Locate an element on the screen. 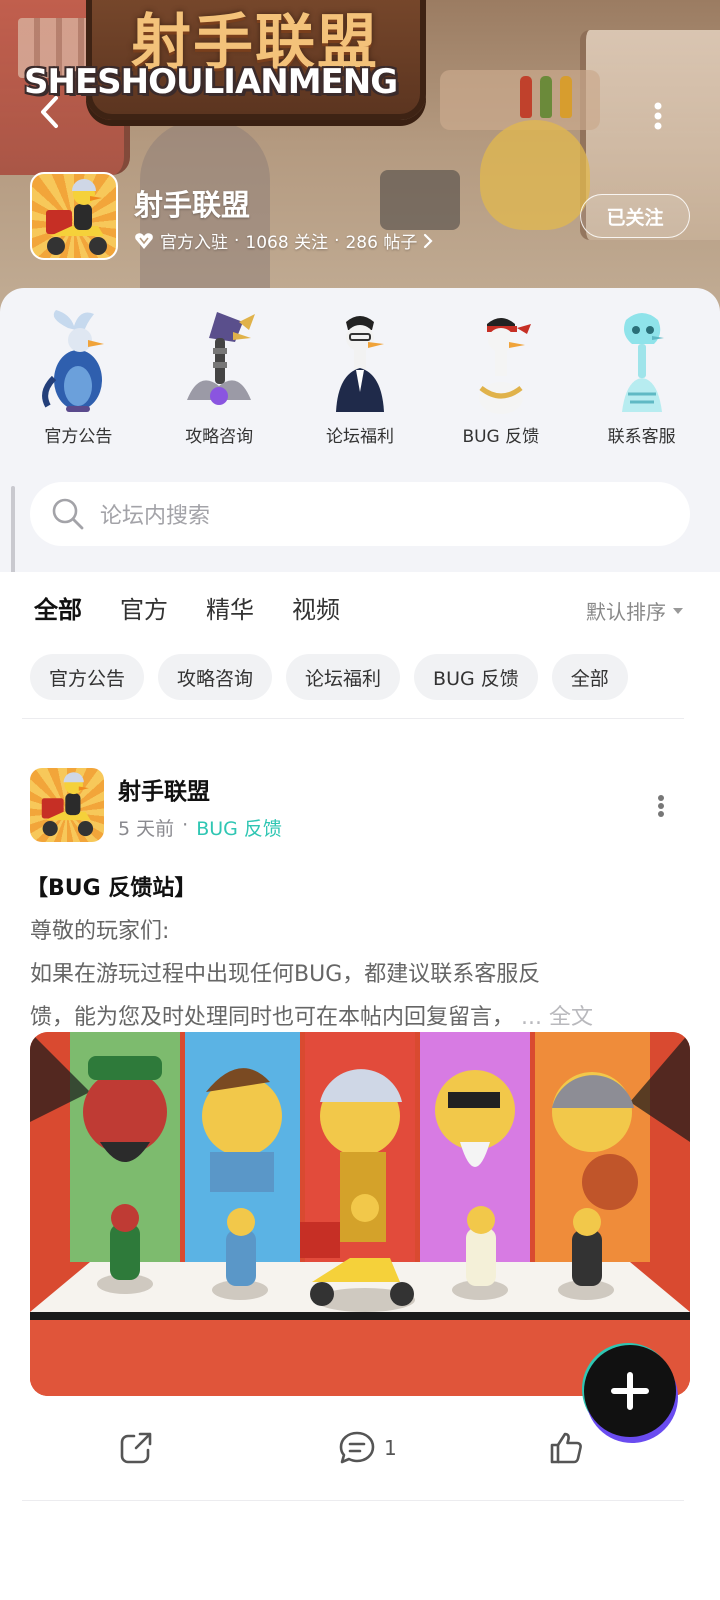  posts-count: 286 帖子 is located at coordinates (381, 243).